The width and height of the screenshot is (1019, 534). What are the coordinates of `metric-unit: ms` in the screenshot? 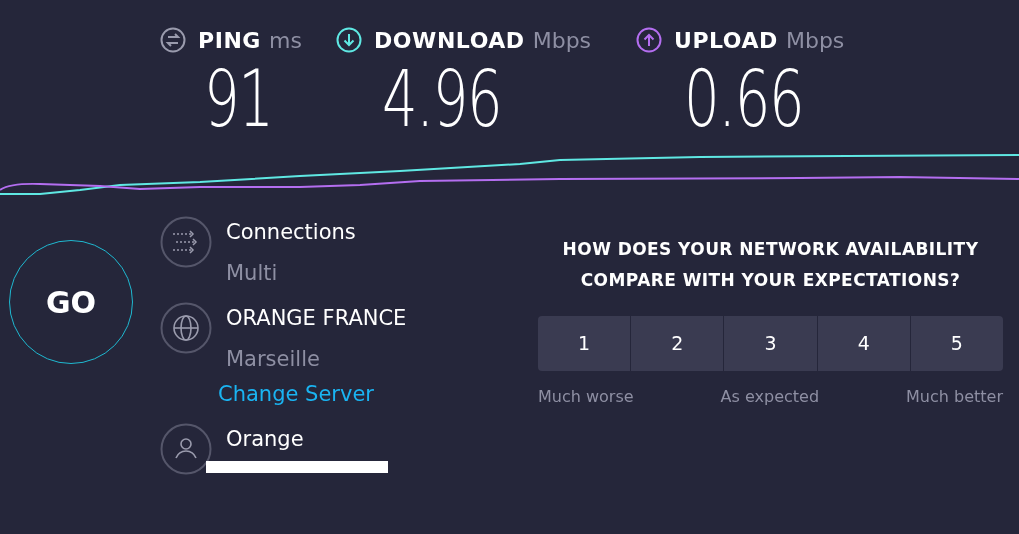 It's located at (285, 40).